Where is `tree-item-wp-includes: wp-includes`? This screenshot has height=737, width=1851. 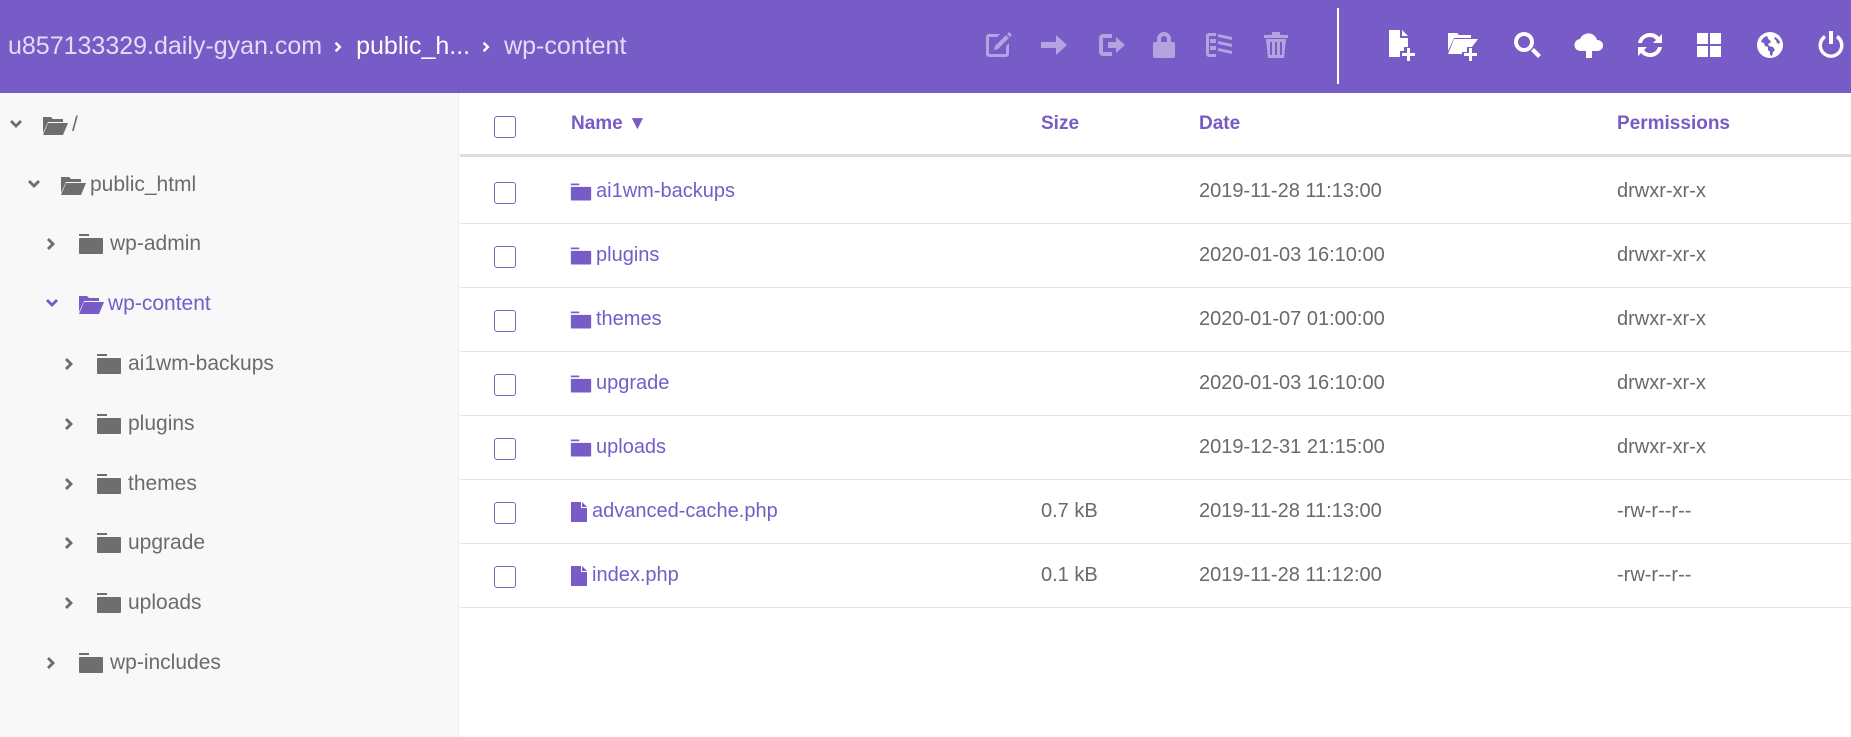 tree-item-wp-includes: wp-includes is located at coordinates (132, 663).